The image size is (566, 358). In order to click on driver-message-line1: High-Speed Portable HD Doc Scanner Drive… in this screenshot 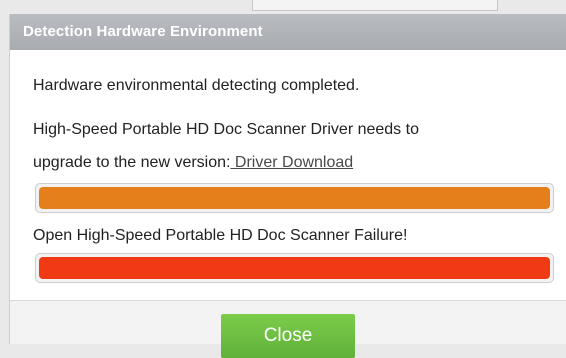, I will do `click(226, 129)`.